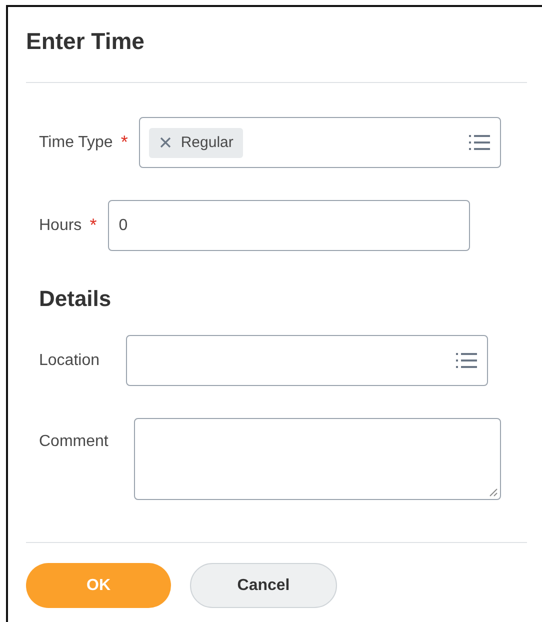  Describe the element at coordinates (307, 360) in the screenshot. I see `select-field` at that location.